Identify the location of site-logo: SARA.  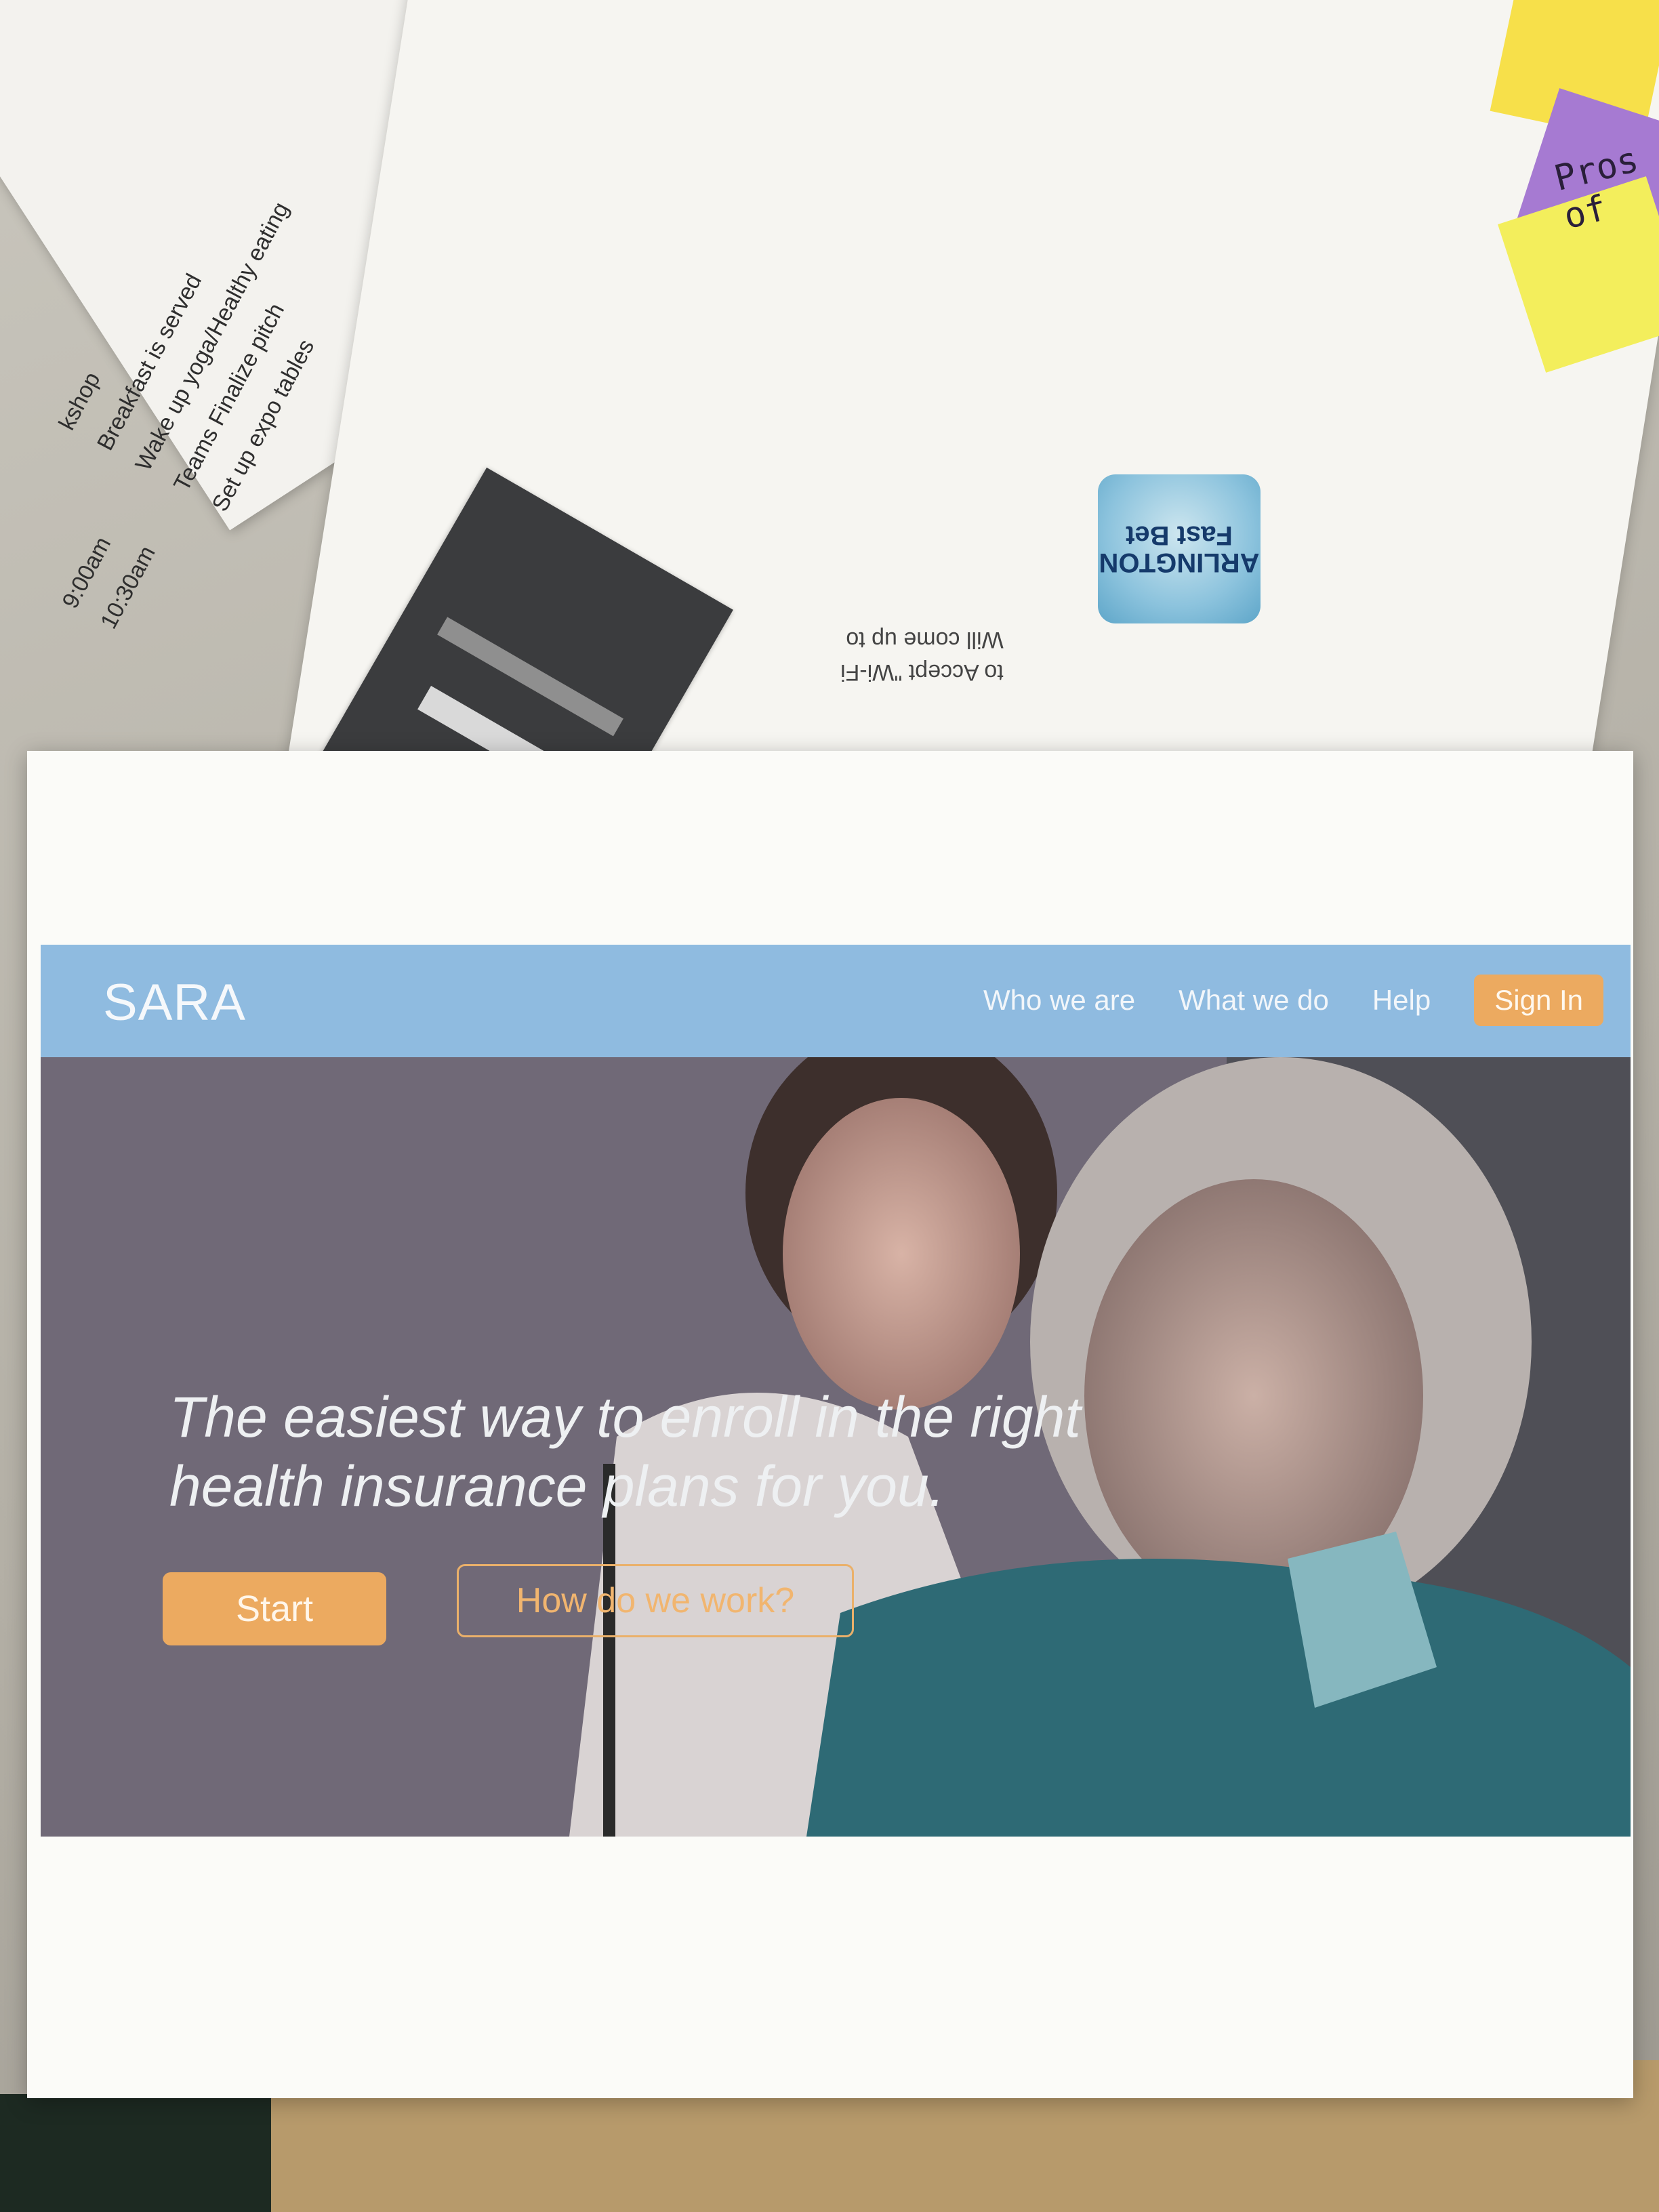
(175, 1002).